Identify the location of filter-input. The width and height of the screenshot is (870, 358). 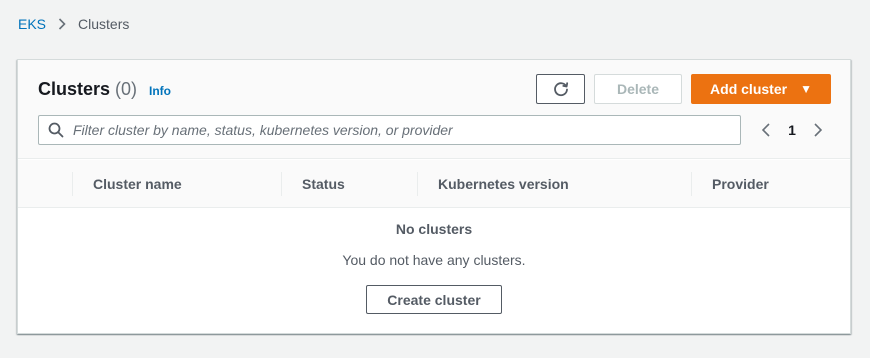
(403, 130).